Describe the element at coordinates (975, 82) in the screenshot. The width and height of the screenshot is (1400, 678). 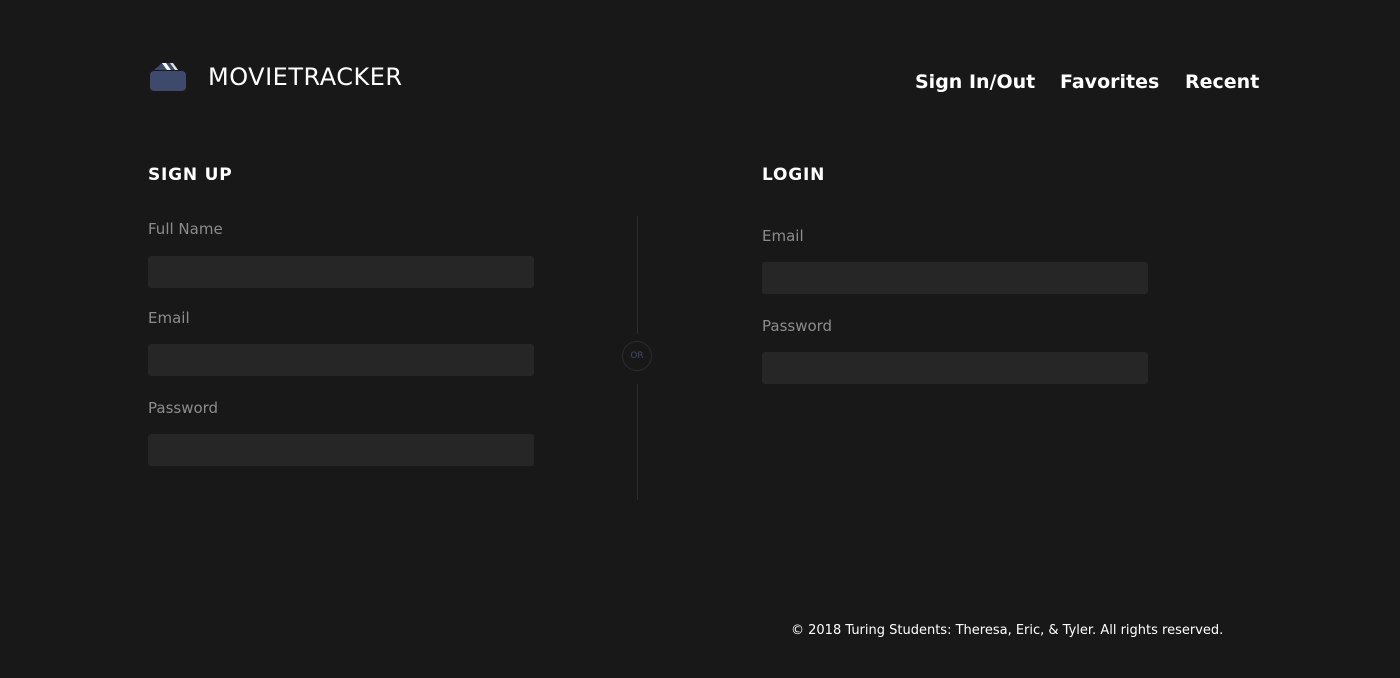
I see `nav-sign-in-out: Sign In/Out` at that location.